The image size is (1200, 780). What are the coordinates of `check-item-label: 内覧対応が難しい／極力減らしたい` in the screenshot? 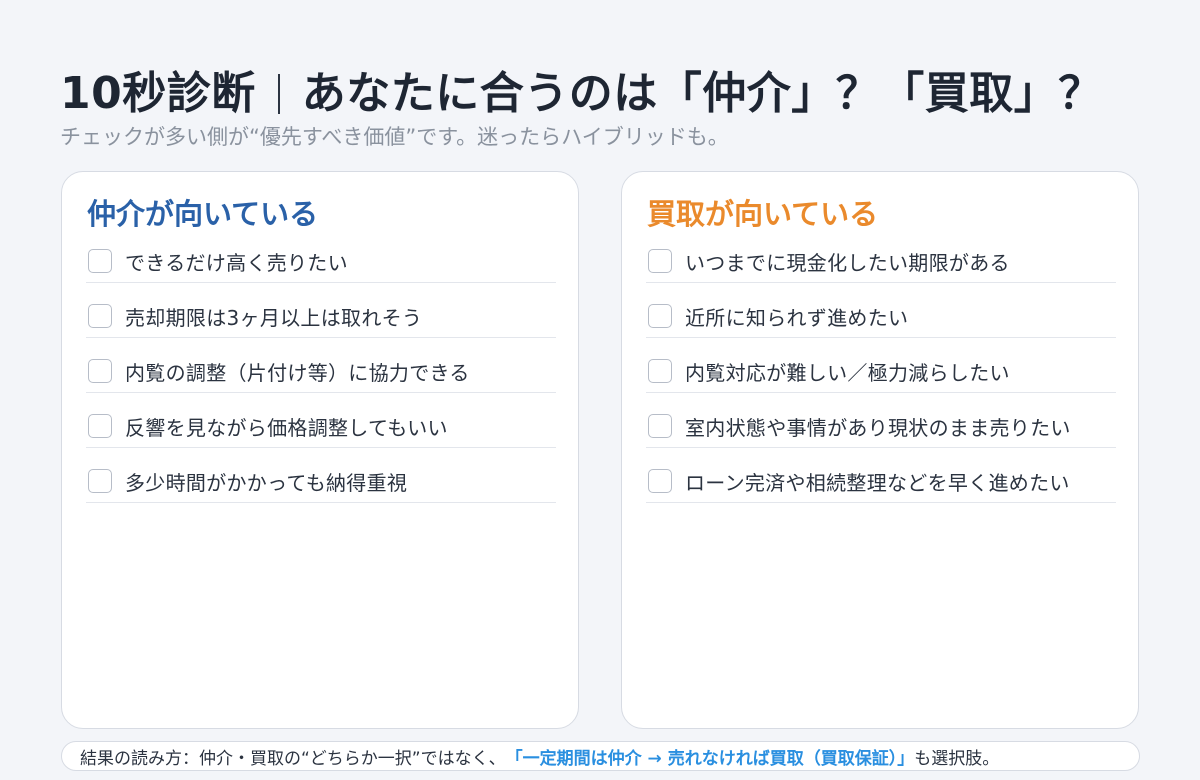 It's located at (847, 372).